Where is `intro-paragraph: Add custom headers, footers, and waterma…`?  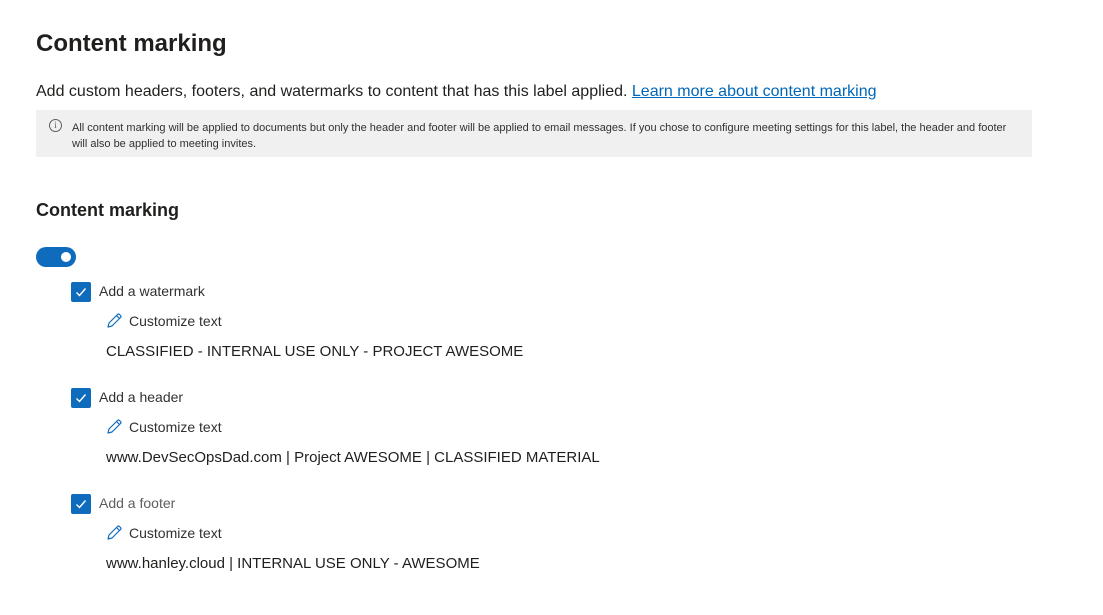
intro-paragraph: Add custom headers, footers, and waterma… is located at coordinates (456, 92).